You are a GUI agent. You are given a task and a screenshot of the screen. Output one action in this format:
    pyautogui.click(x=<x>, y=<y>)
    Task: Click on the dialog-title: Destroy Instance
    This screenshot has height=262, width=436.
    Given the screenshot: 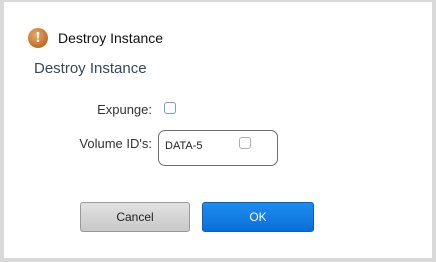 What is the action you would take?
    pyautogui.click(x=111, y=38)
    